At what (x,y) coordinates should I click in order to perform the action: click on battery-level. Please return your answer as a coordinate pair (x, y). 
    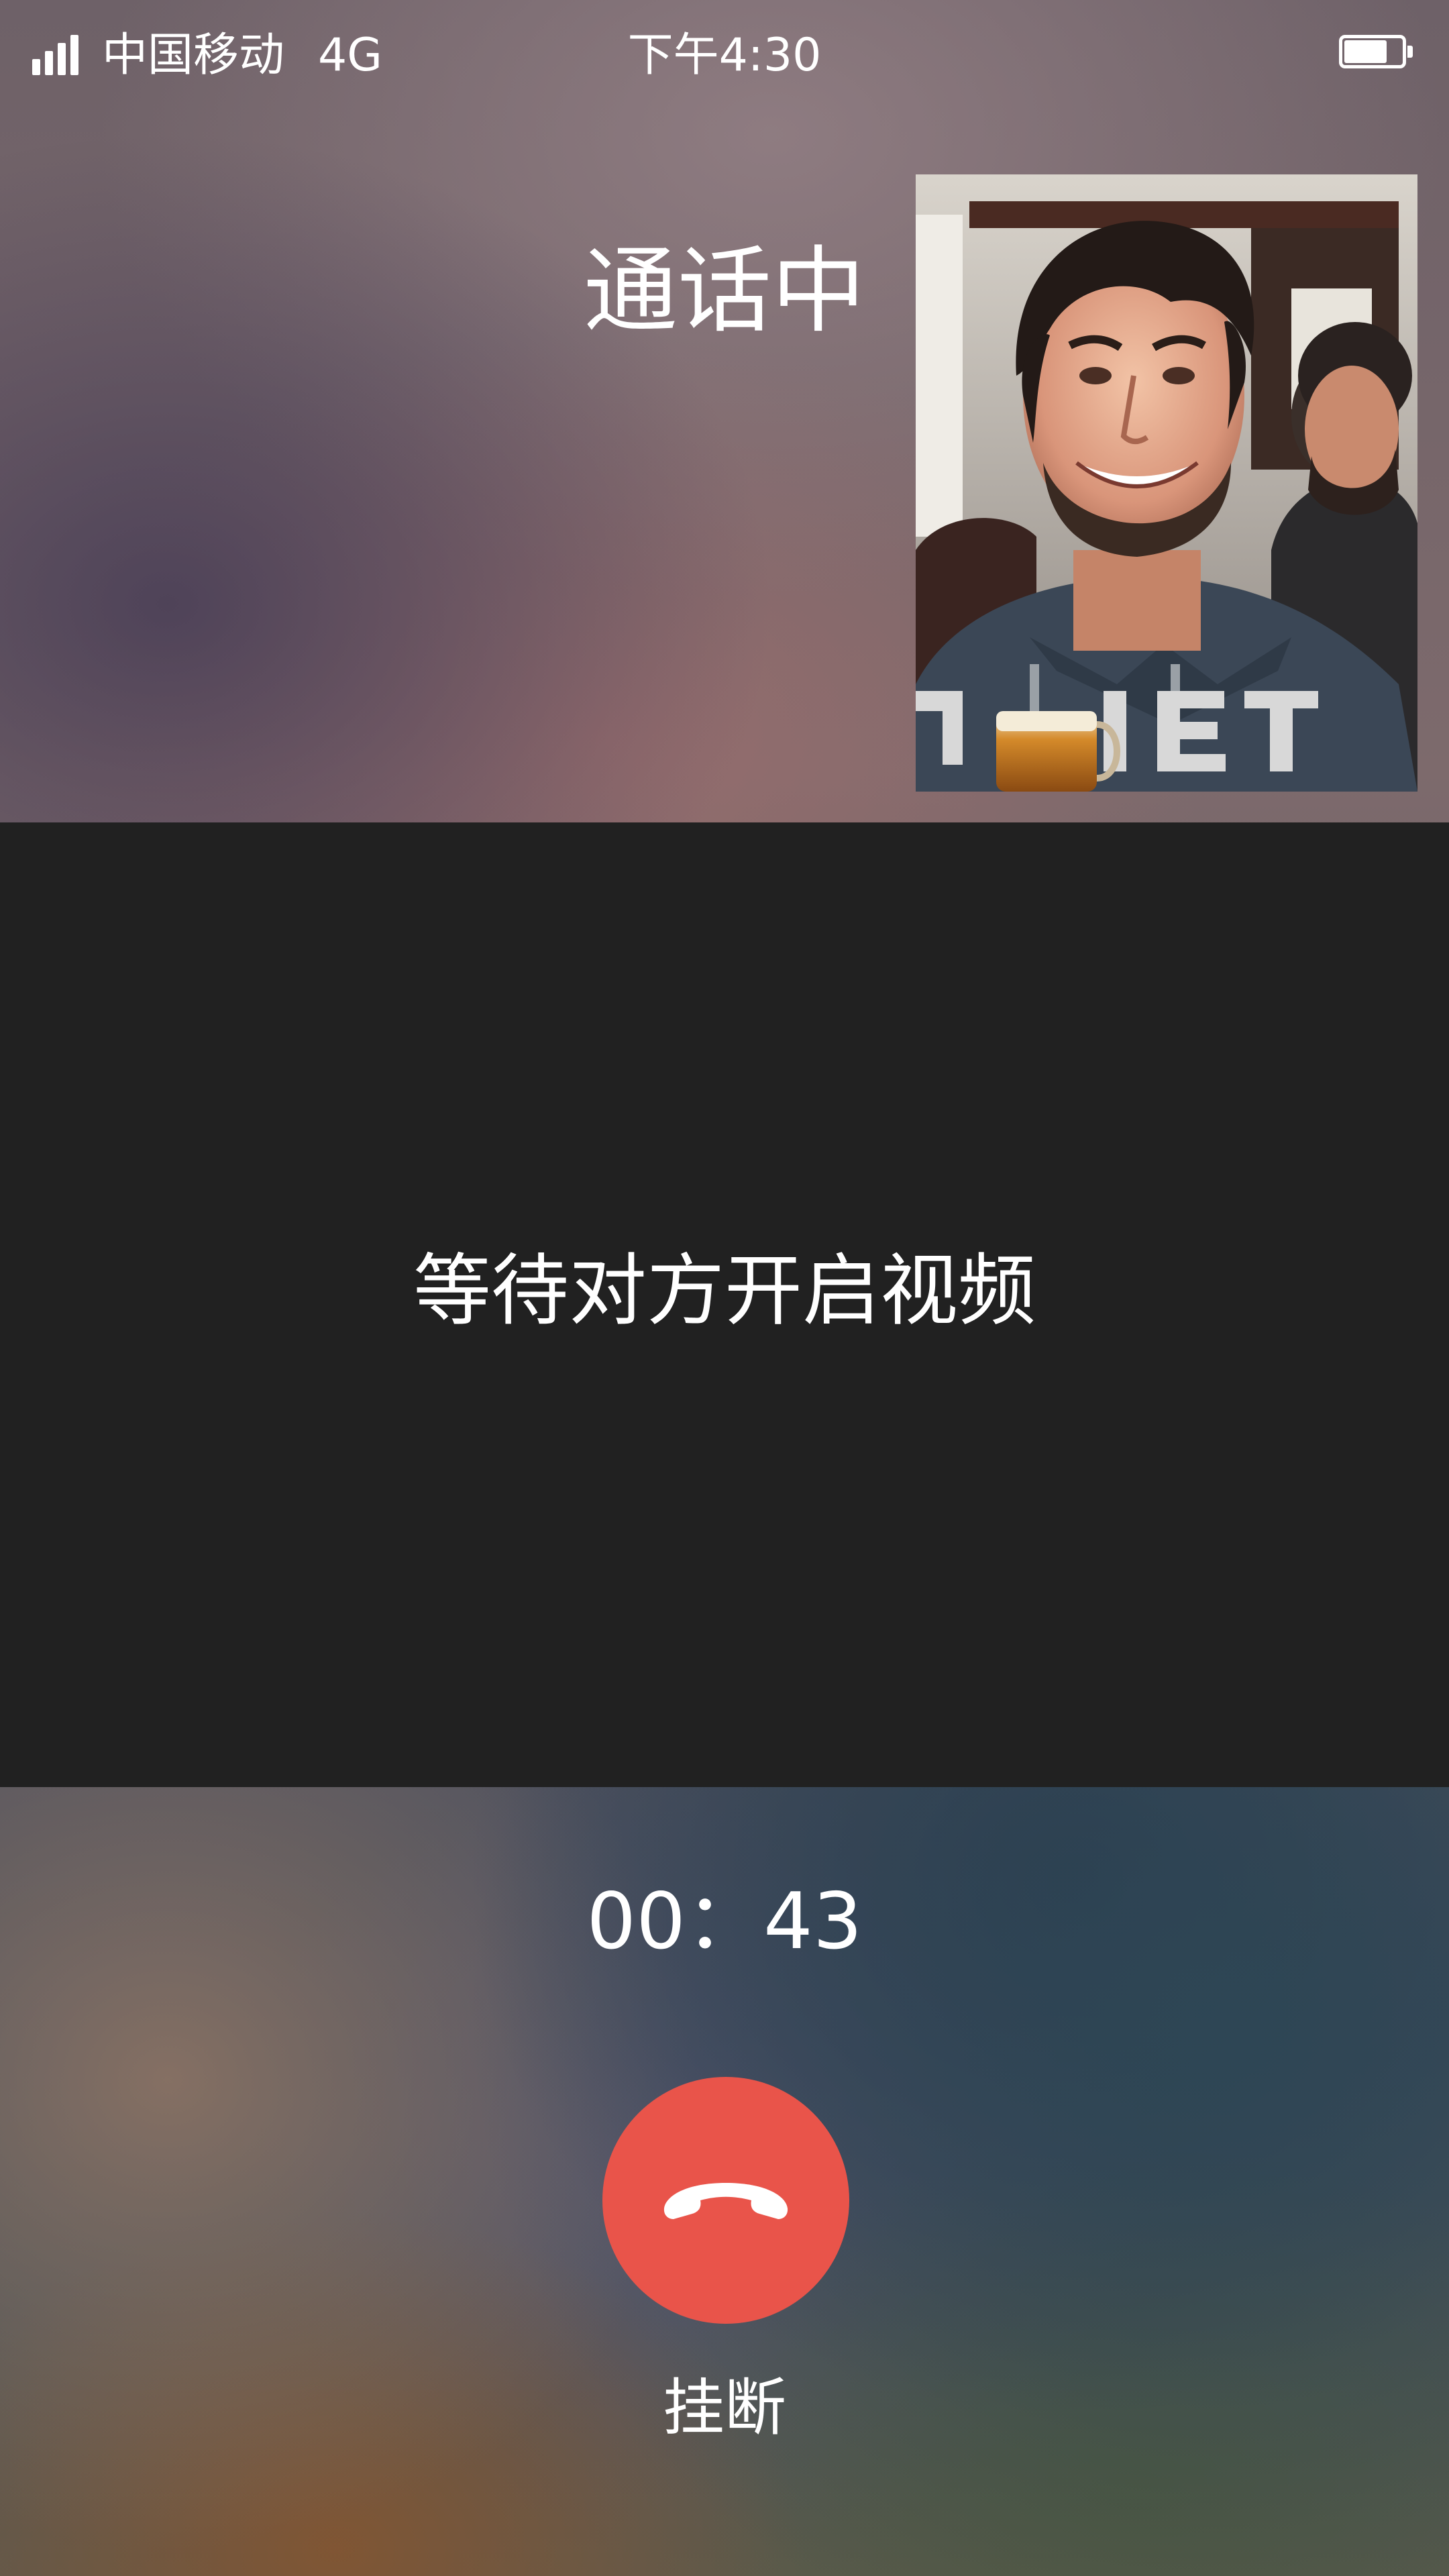
    Looking at the image, I should click on (1365, 51).